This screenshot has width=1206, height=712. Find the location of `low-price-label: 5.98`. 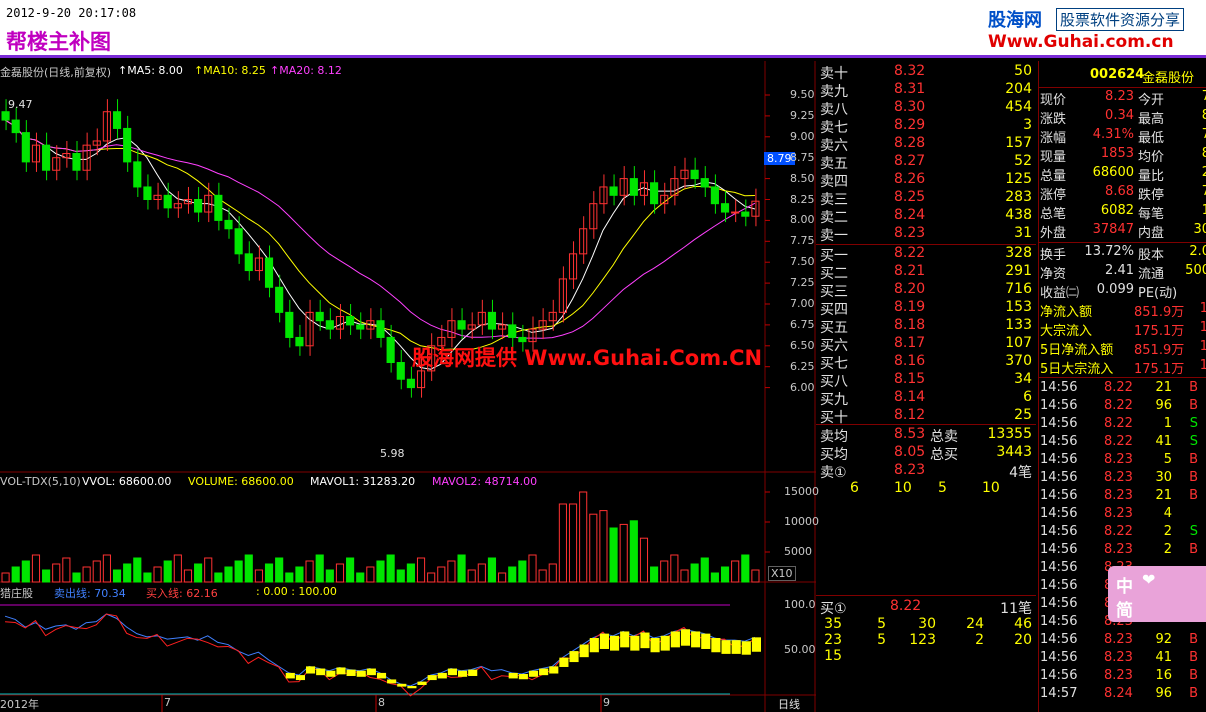

low-price-label: 5.98 is located at coordinates (392, 453).